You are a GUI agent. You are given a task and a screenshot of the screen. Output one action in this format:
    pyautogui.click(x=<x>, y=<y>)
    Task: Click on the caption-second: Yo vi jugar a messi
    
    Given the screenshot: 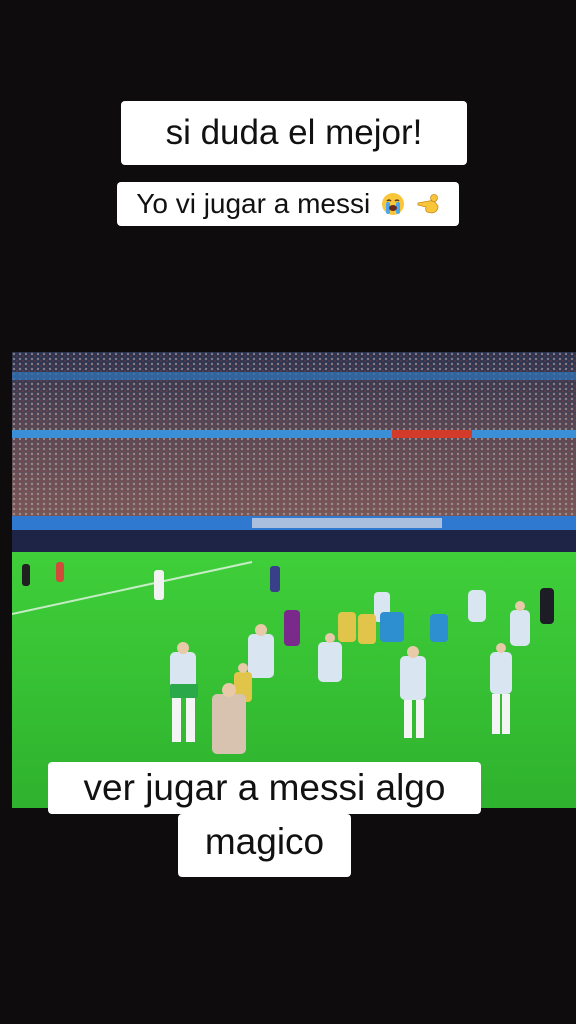 What is the action you would take?
    pyautogui.click(x=288, y=204)
    